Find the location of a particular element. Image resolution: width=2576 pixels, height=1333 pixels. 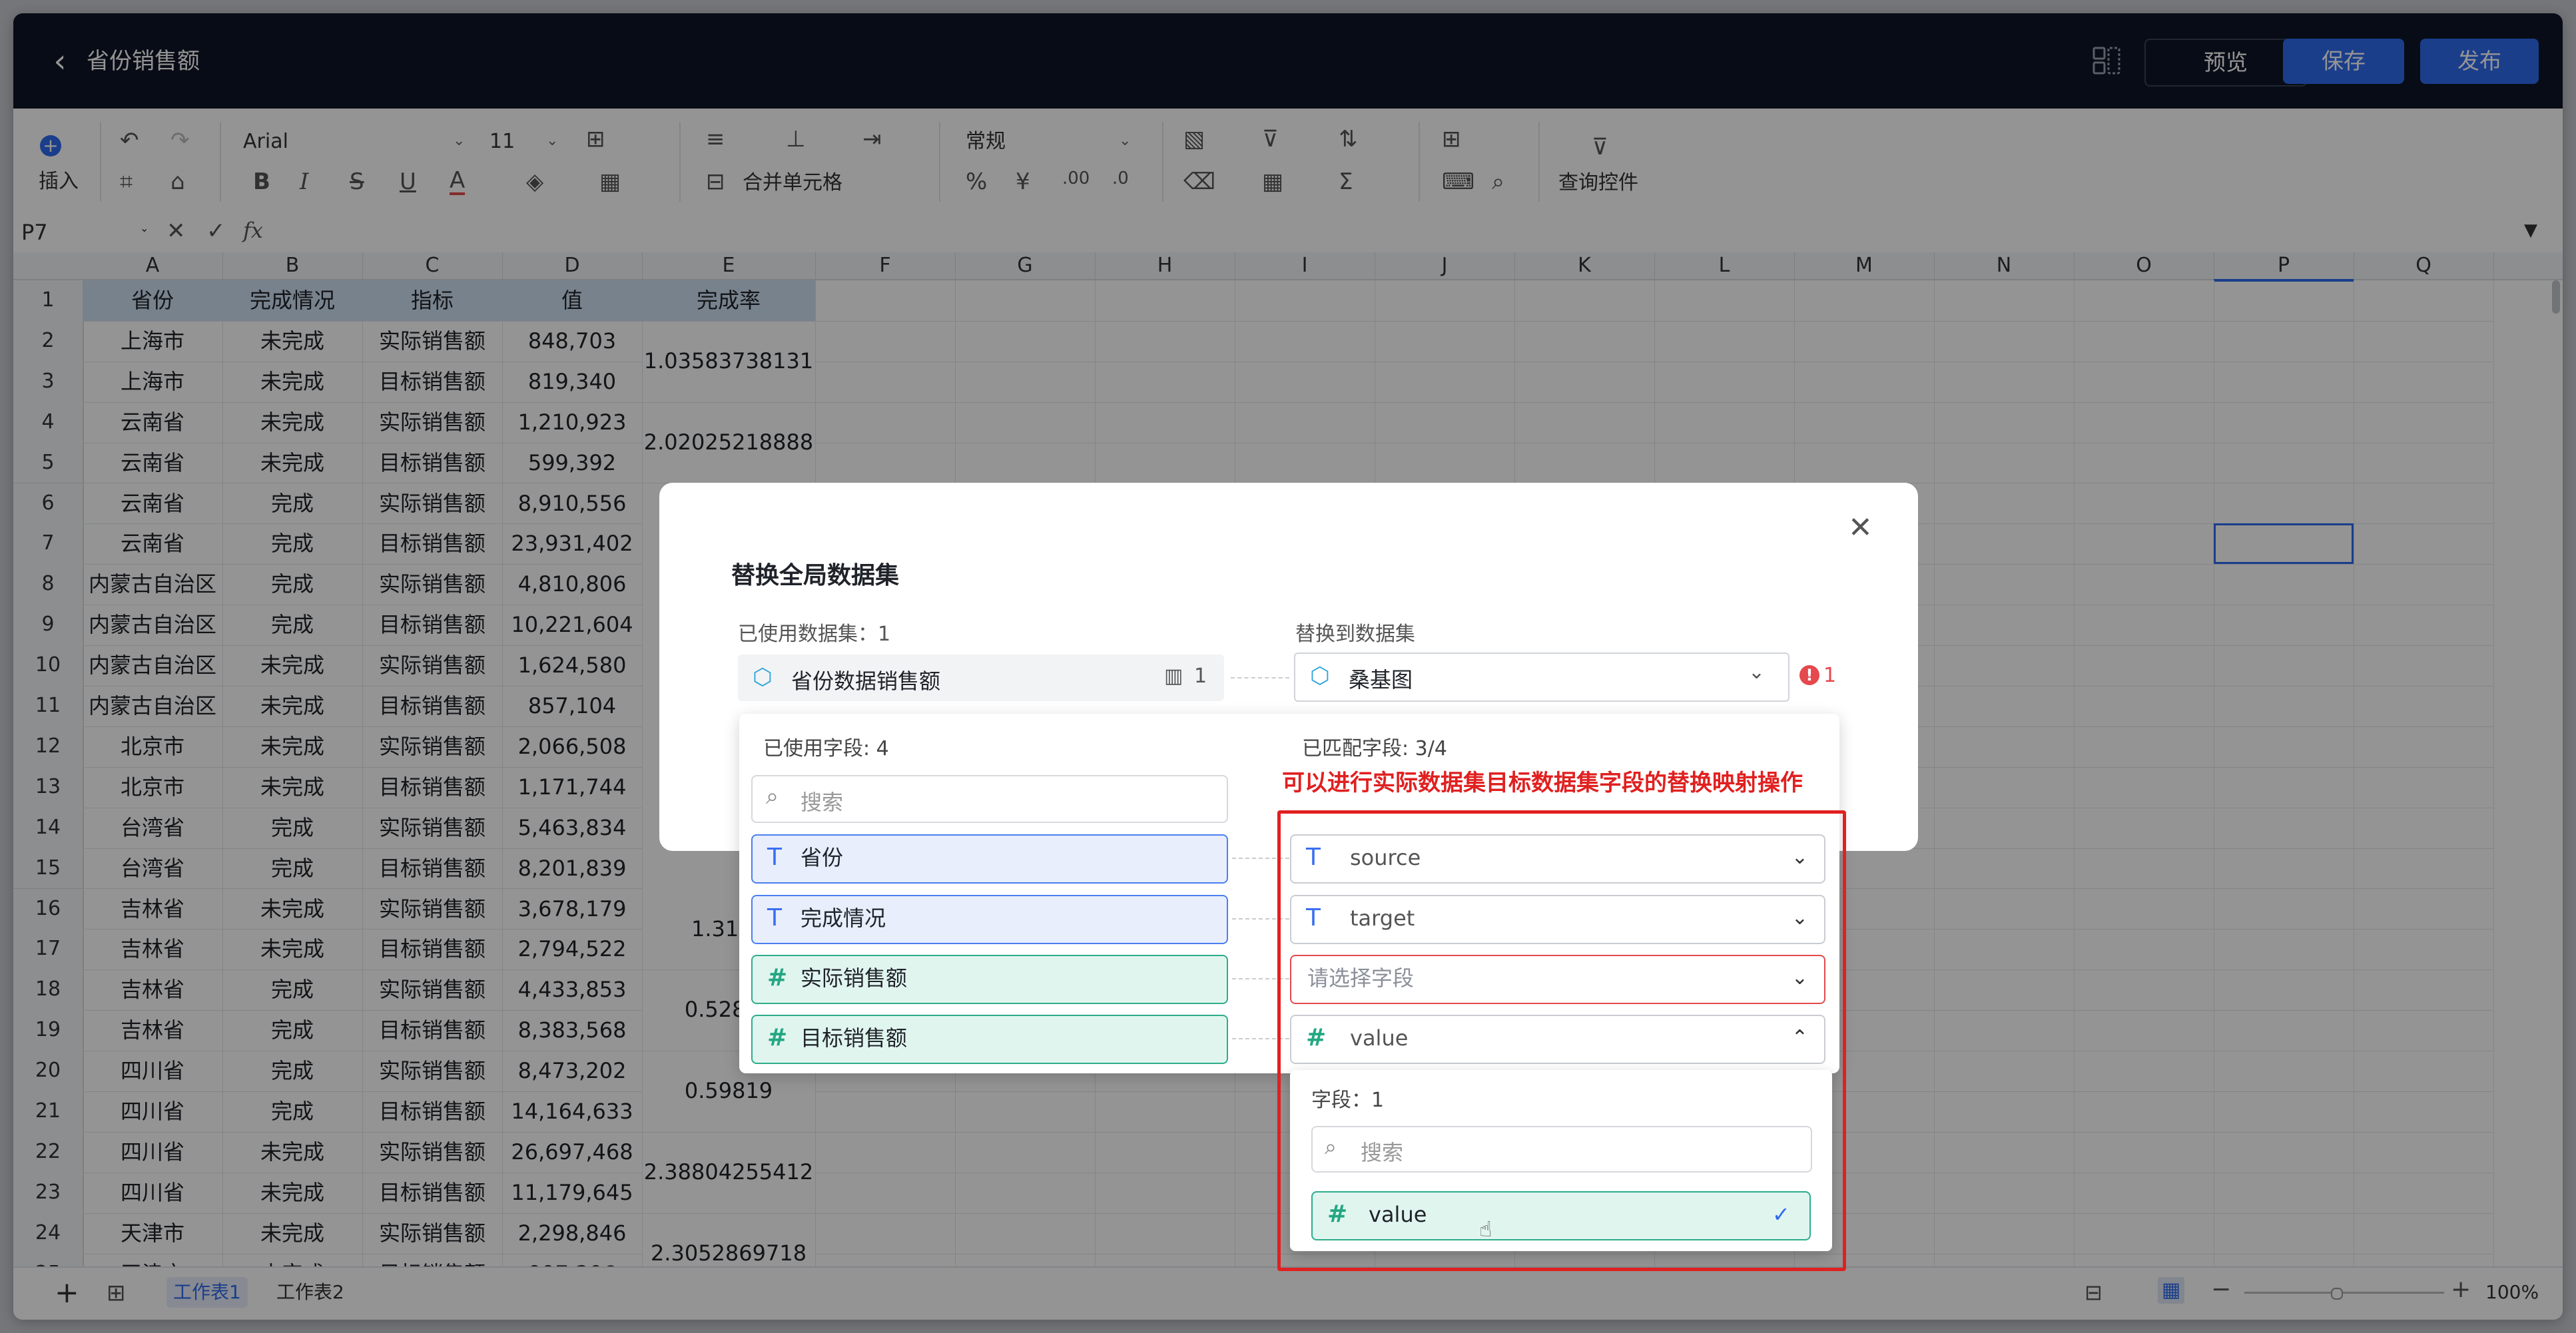

chart-count-icon: ▥ is located at coordinates (1173, 677).